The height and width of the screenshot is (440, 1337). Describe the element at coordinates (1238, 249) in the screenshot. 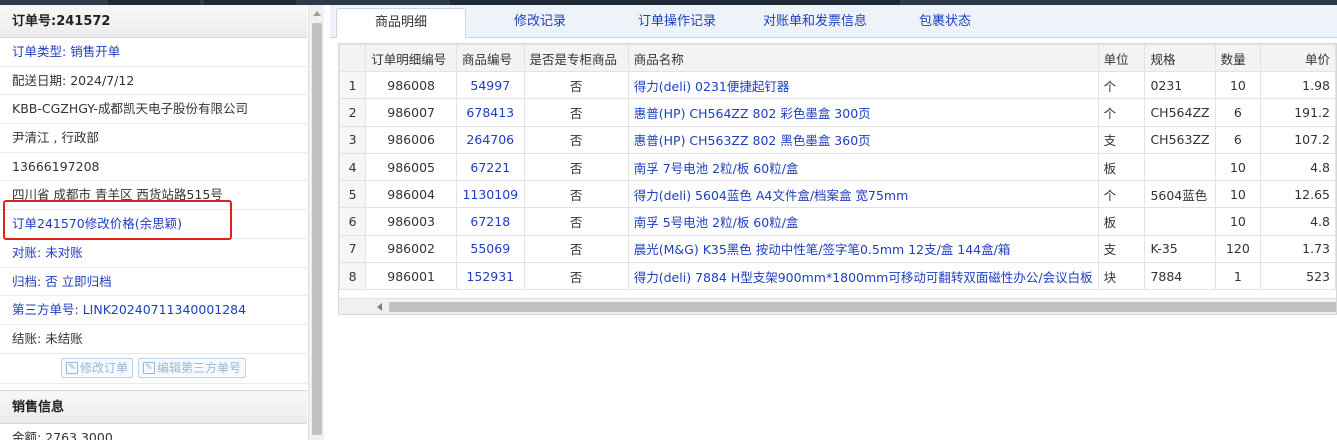

I see `quantity: 120` at that location.